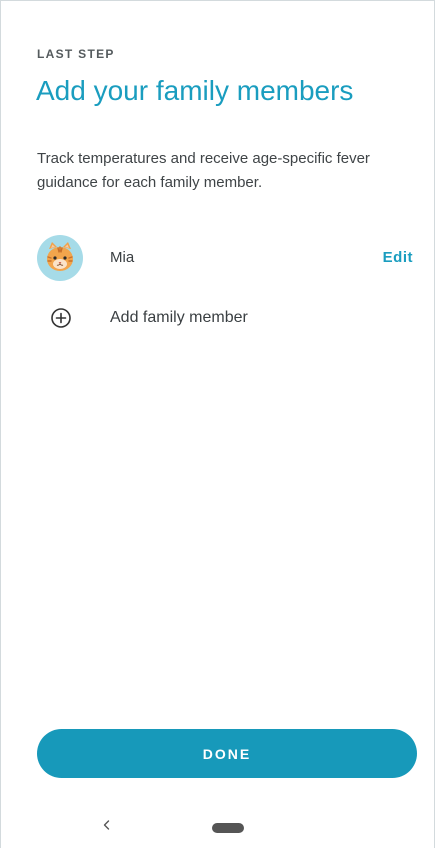  What do you see at coordinates (227, 753) in the screenshot?
I see `done-button: DONE` at bounding box center [227, 753].